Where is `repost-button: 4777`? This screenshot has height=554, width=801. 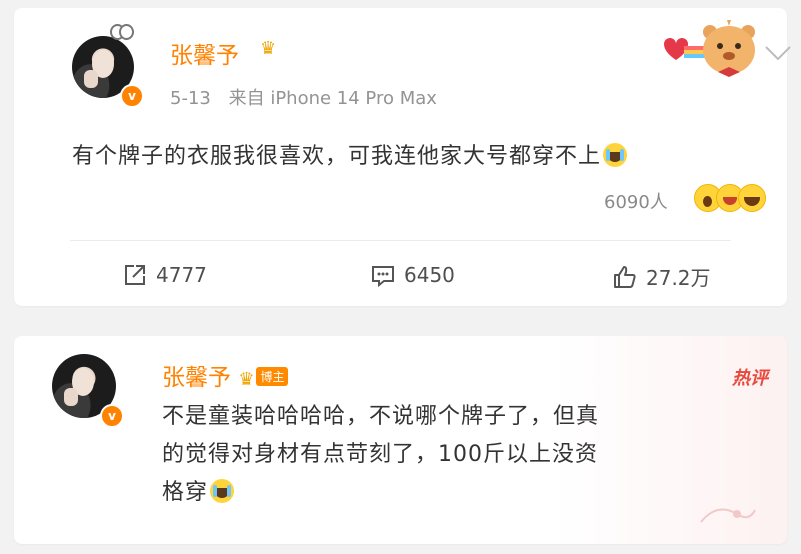 repost-button: 4777 is located at coordinates (164, 275).